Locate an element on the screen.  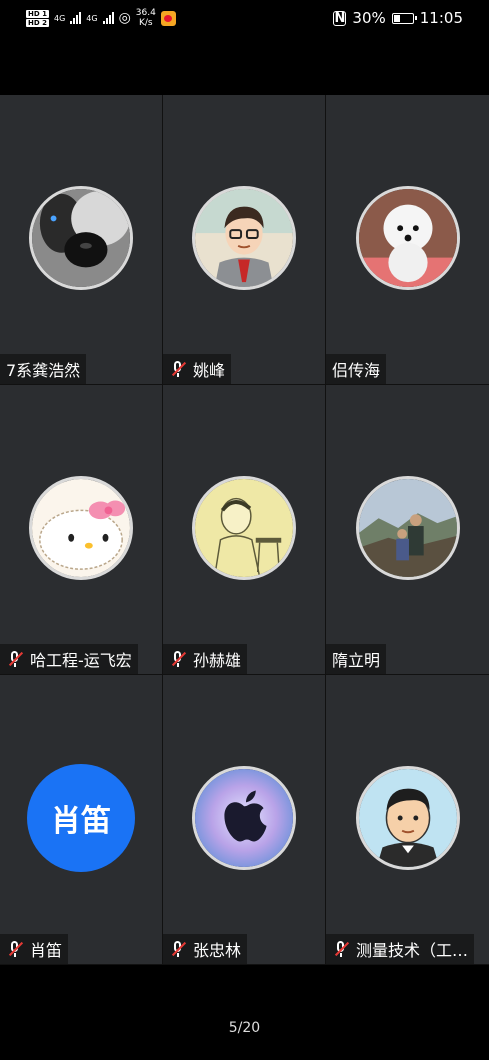
name-tag: 肖笛 is located at coordinates (34, 949).